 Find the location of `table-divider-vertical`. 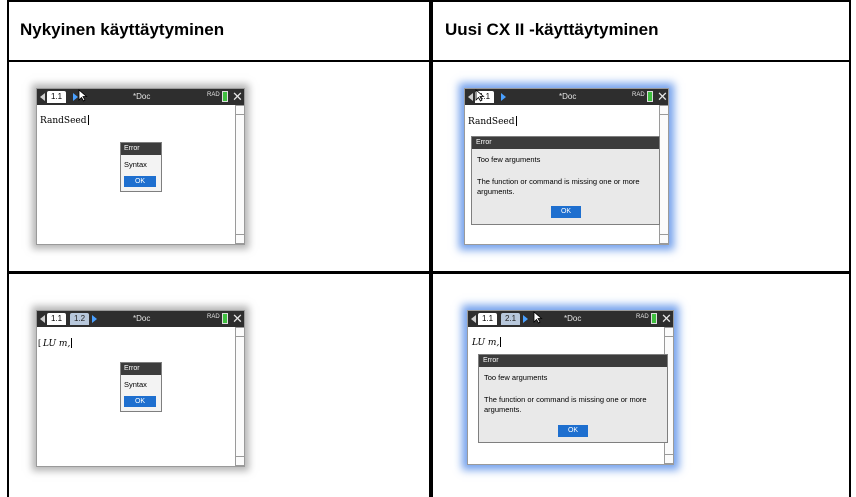

table-divider-vertical is located at coordinates (431, 248).